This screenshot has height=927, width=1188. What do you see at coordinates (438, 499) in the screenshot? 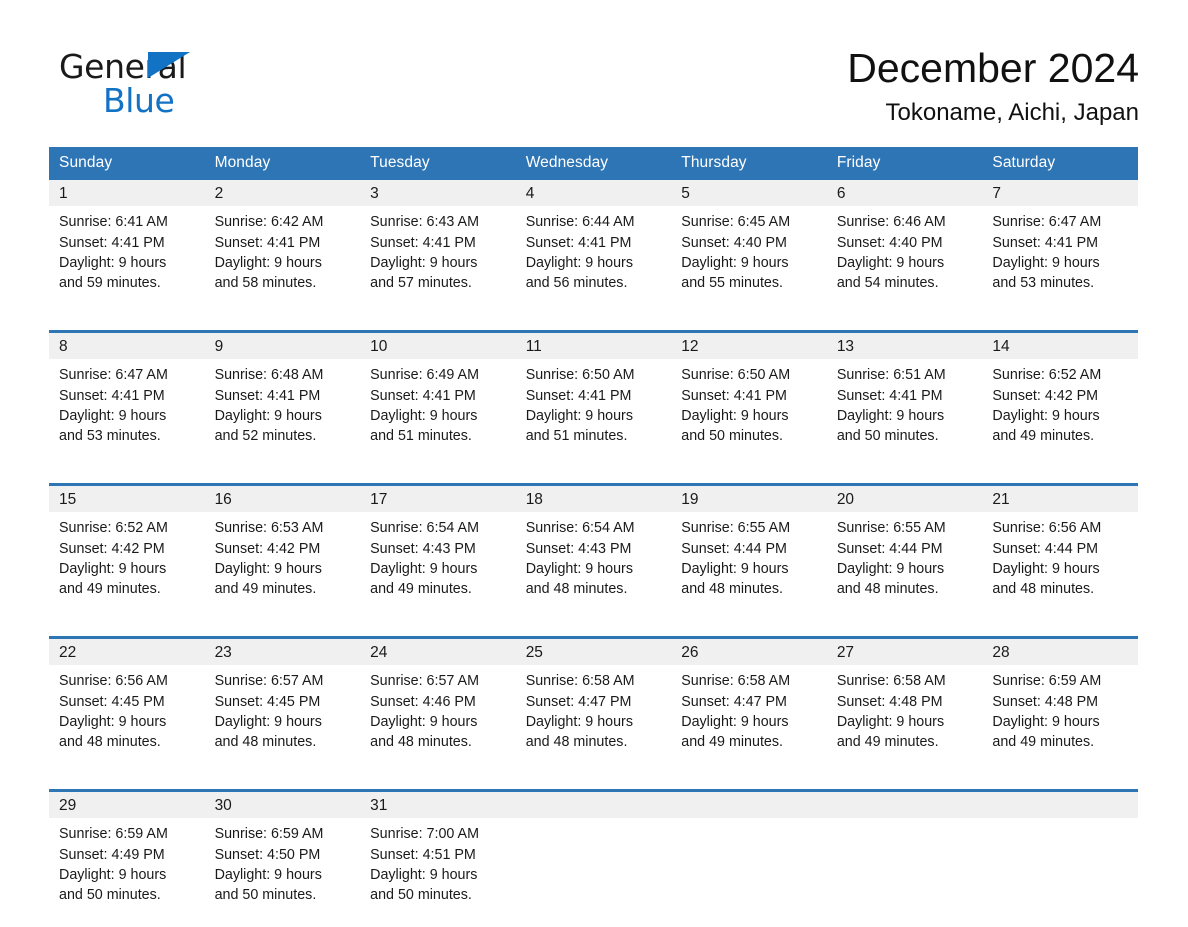
I see `day-number: 17` at bounding box center [438, 499].